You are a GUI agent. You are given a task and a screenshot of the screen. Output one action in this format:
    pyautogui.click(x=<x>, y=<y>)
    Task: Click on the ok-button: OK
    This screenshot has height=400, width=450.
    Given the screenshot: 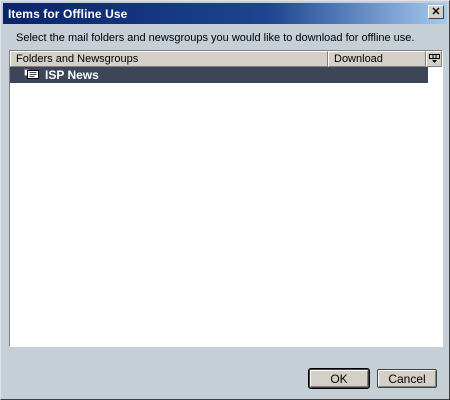 What is the action you would take?
    pyautogui.click(x=339, y=378)
    